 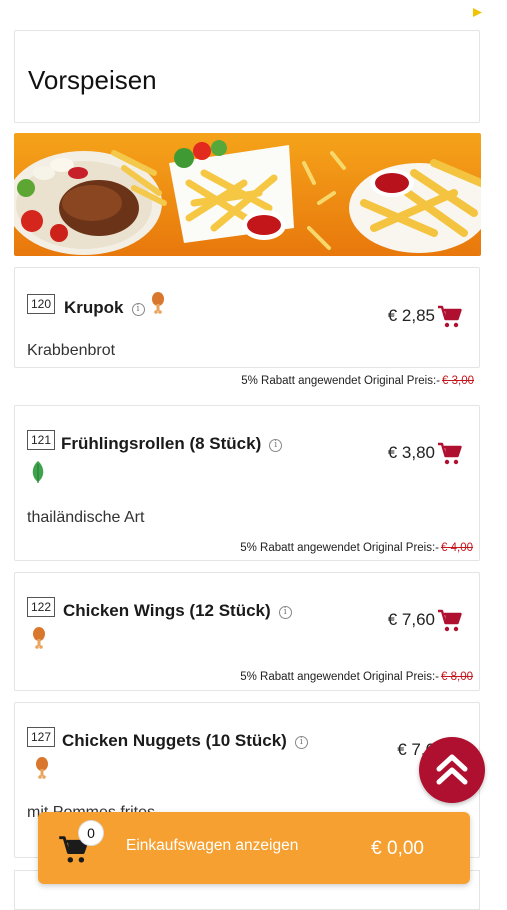 I want to click on banner-image, so click(x=247, y=194).